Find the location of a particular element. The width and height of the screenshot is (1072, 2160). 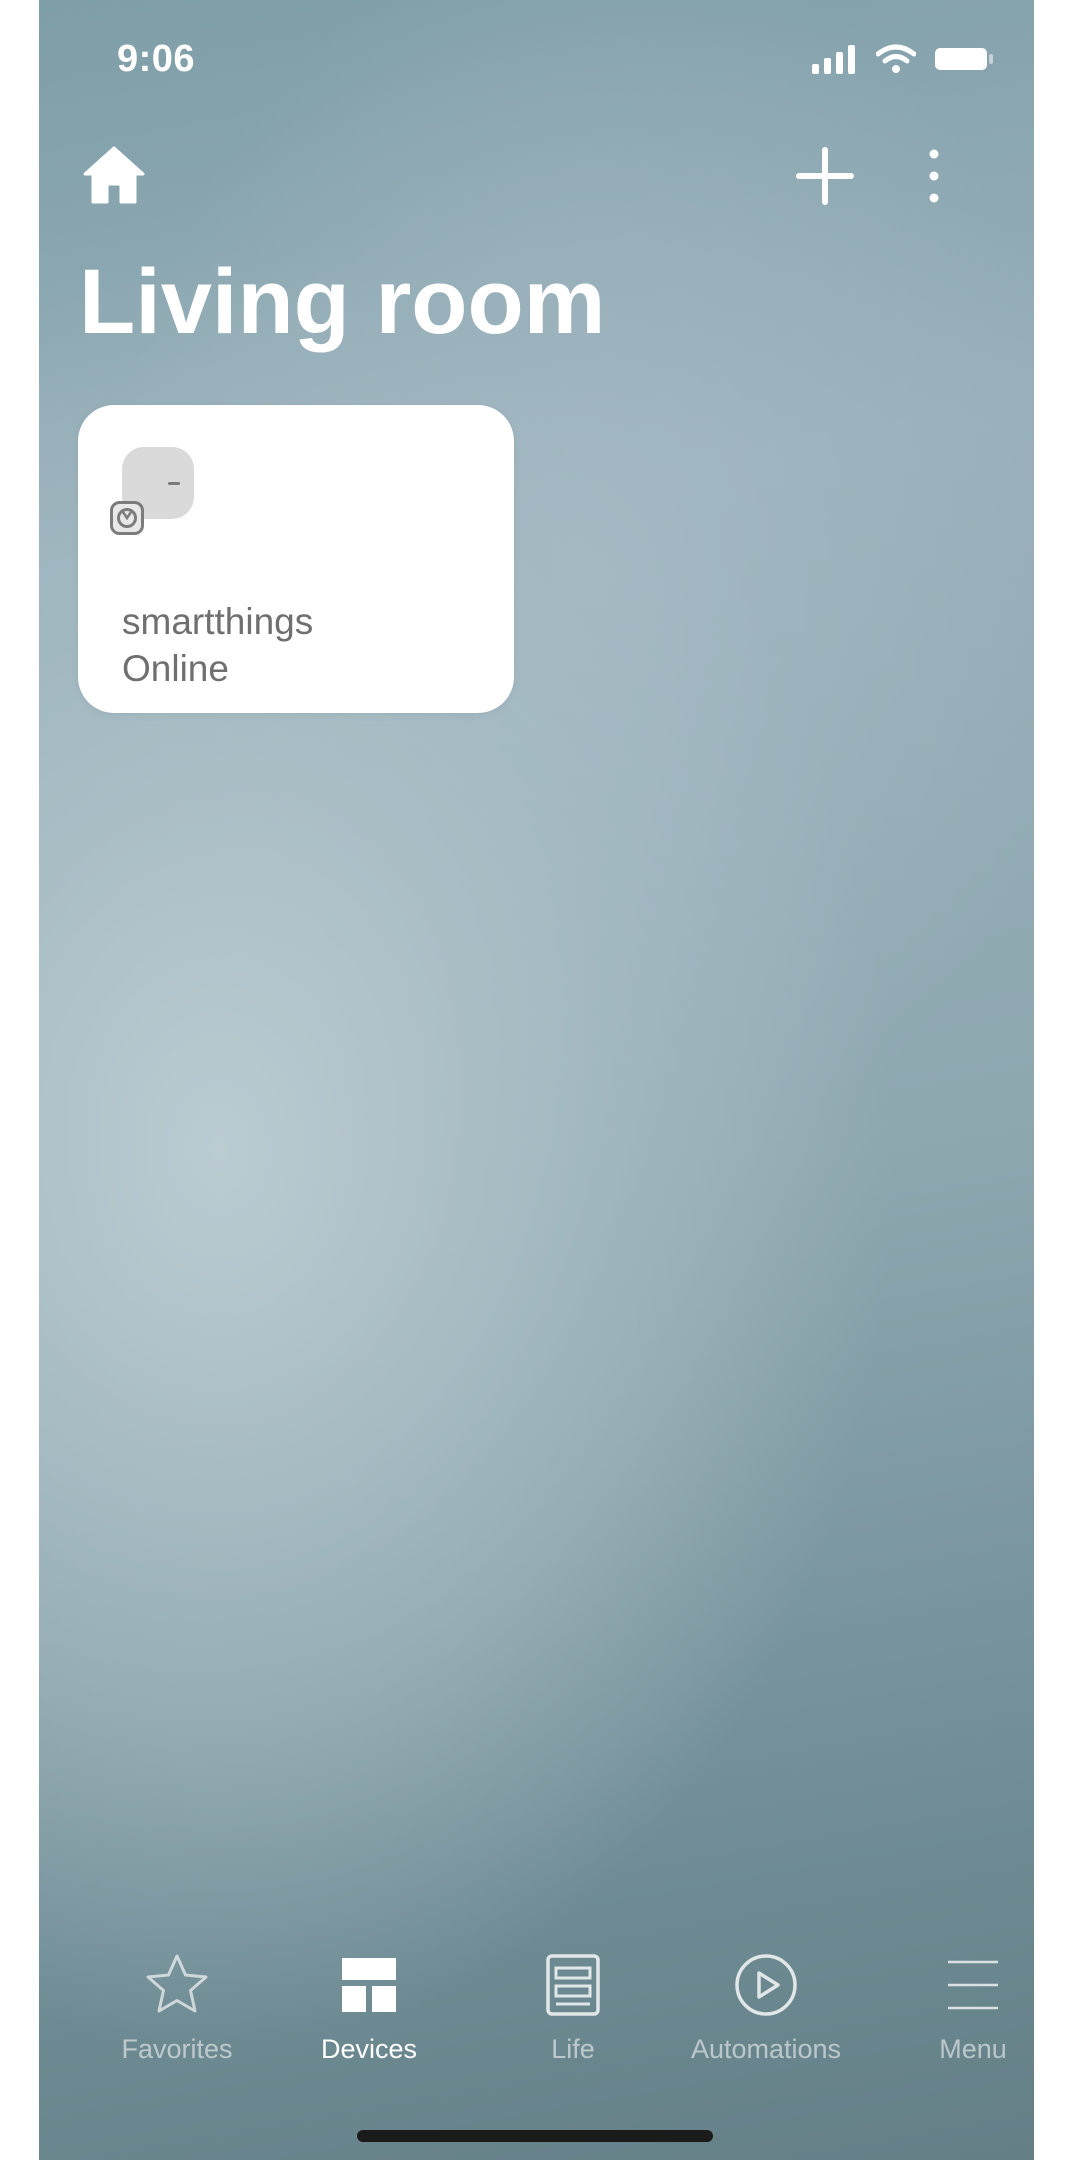

nav-label-automations: Automations is located at coordinates (766, 2049).